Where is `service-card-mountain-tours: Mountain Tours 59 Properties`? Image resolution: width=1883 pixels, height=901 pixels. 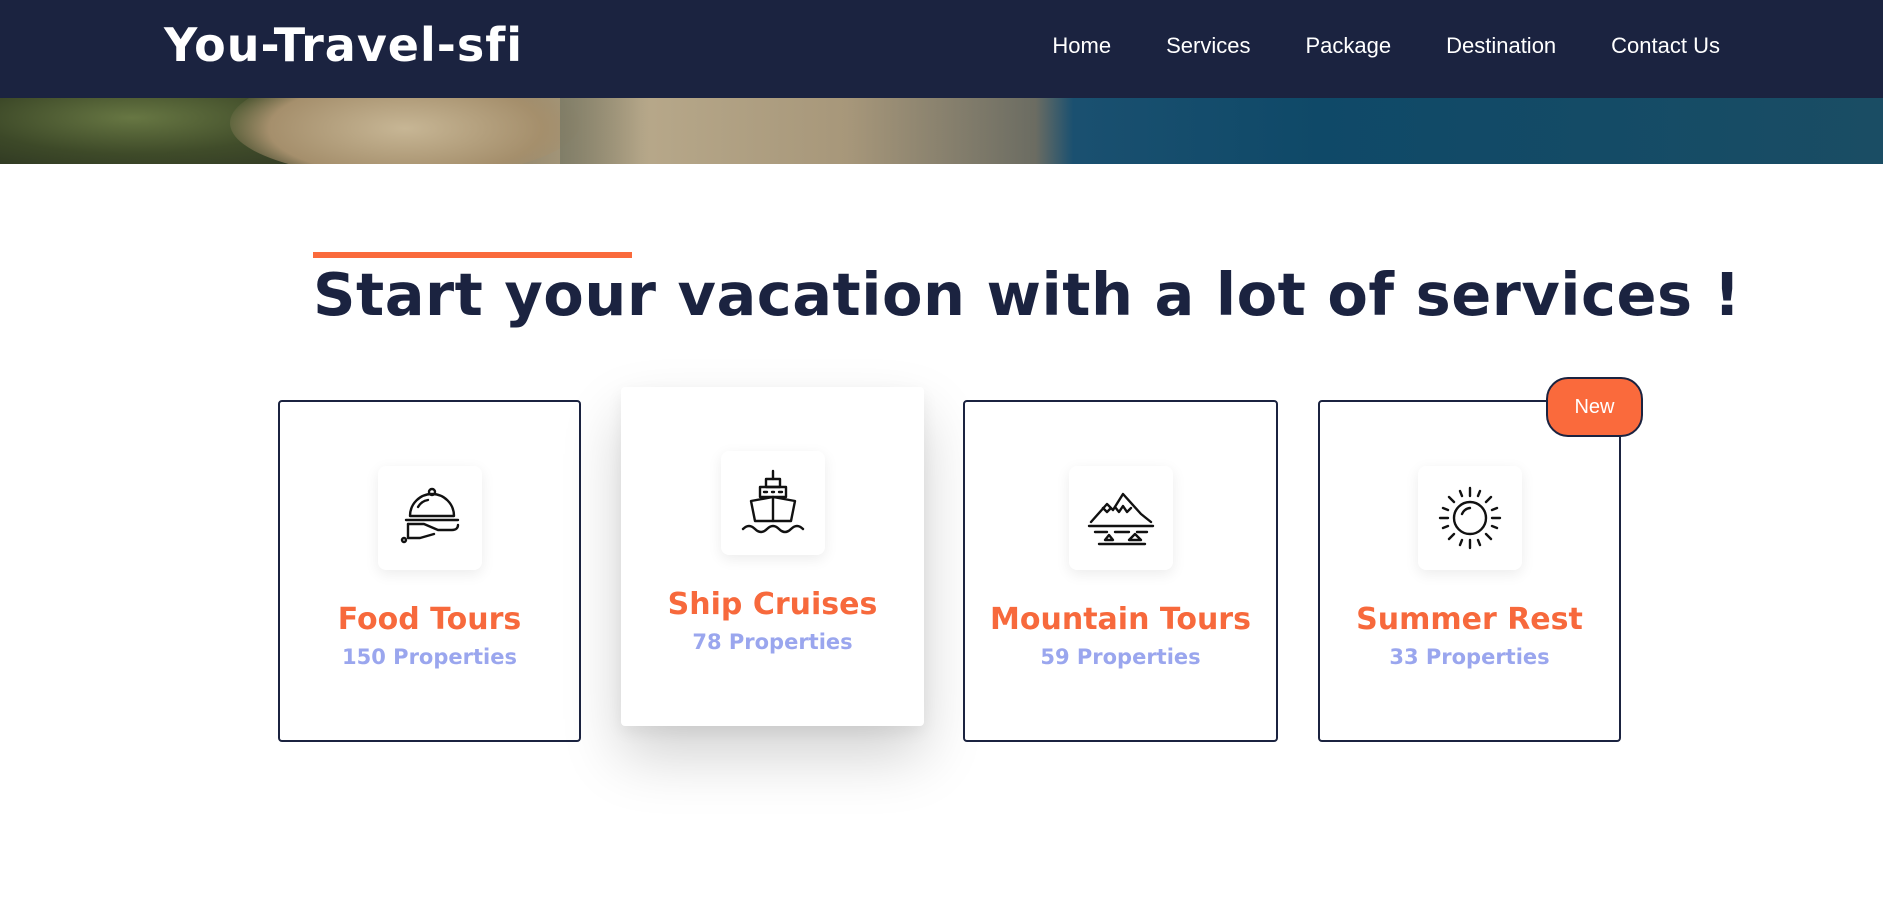
service-card-mountain-tours: Mountain Tours 59 Properties is located at coordinates (1120, 571).